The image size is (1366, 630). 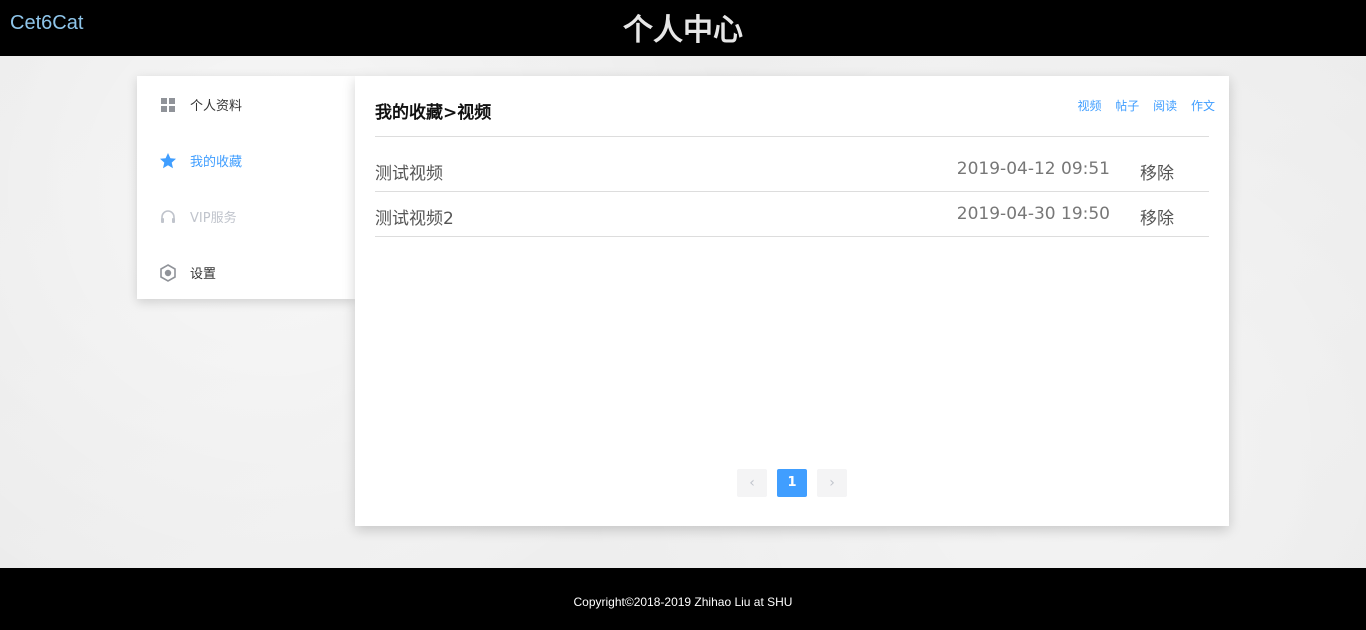 I want to click on headset-icon, so click(x=168, y=216).